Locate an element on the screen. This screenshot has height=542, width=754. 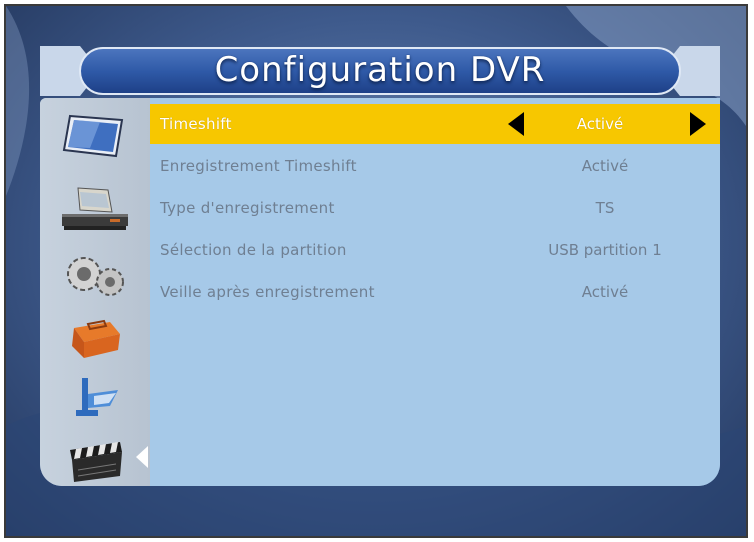
setting-label: Veille après enregistrement is located at coordinates (267, 292).